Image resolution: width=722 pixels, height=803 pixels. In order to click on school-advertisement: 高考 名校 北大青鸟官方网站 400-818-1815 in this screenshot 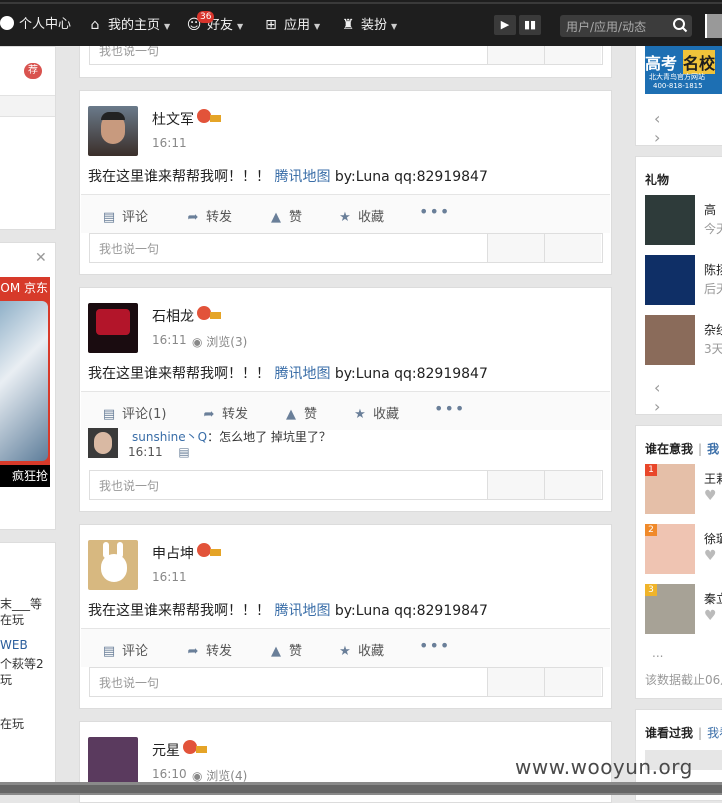, I will do `click(683, 70)`.